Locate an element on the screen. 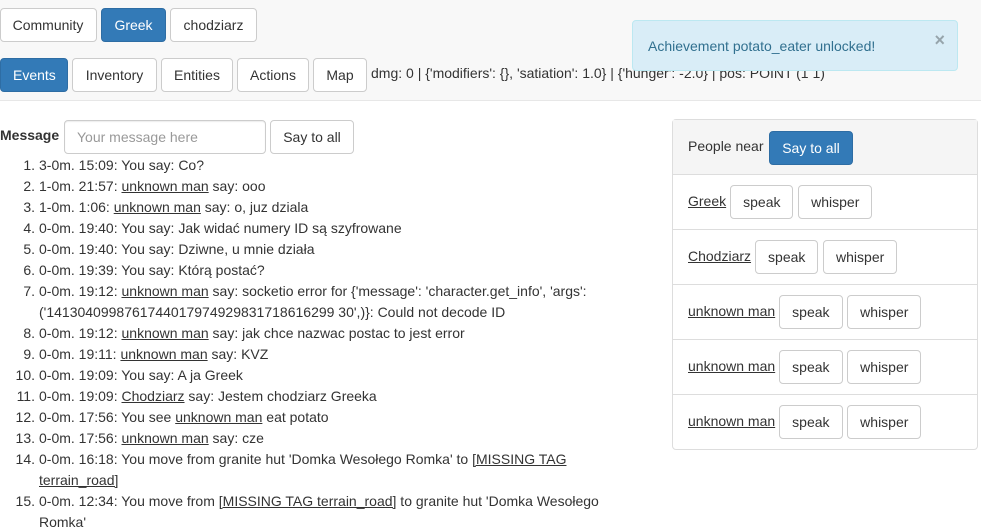 The width and height of the screenshot is (981, 529). close-icon: × is located at coordinates (939, 40).